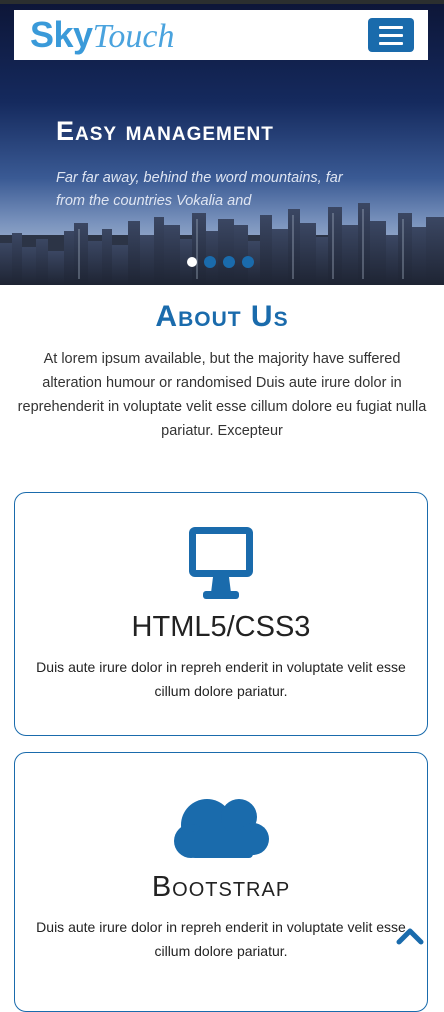  I want to click on hero-title: Easy management, so click(165, 131).